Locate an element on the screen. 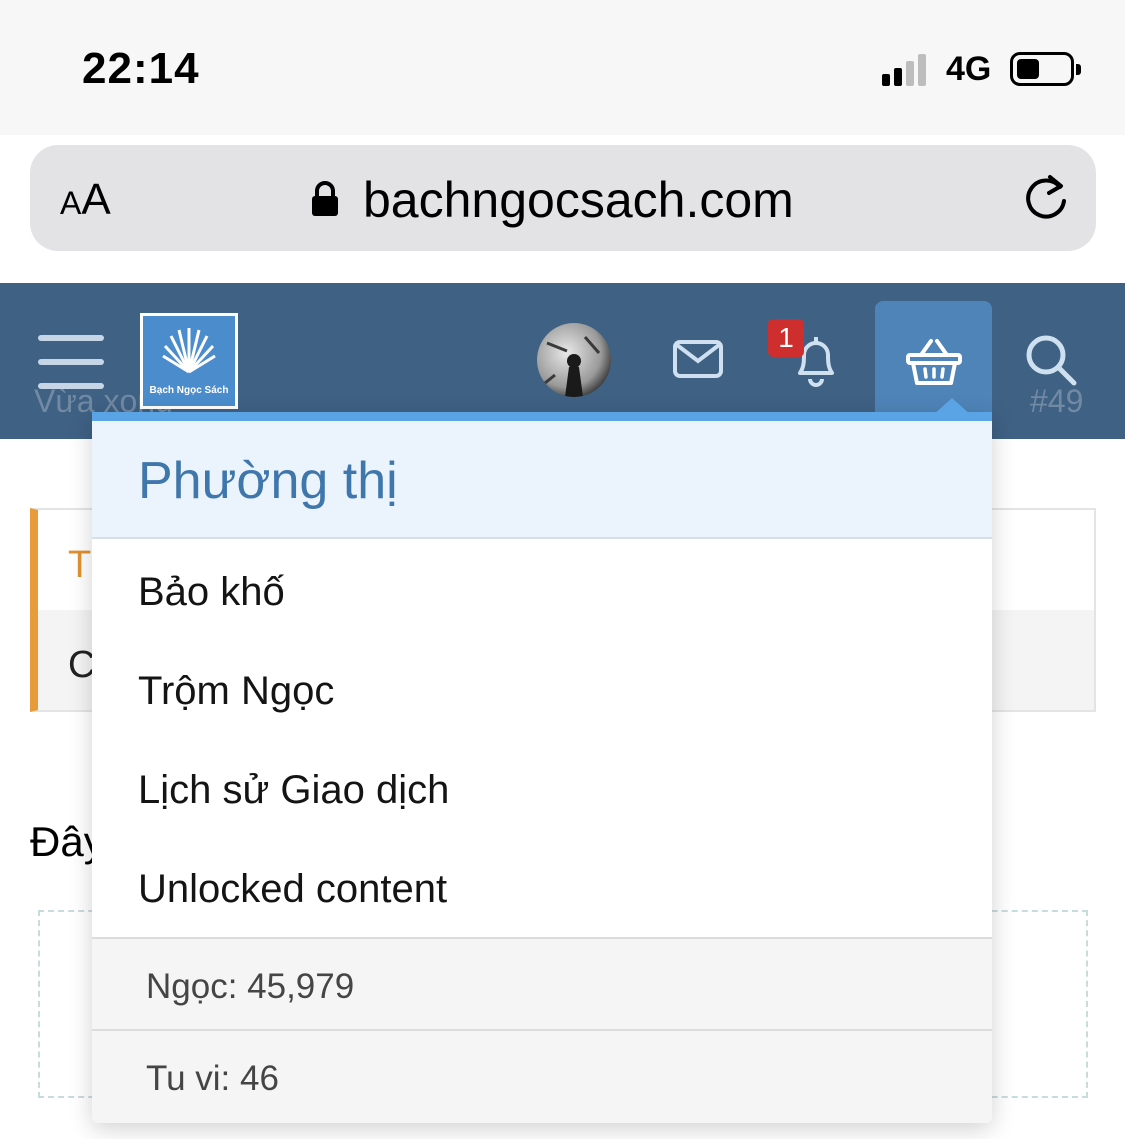 The image size is (1125, 1139). mail-icon is located at coordinates (698, 359).